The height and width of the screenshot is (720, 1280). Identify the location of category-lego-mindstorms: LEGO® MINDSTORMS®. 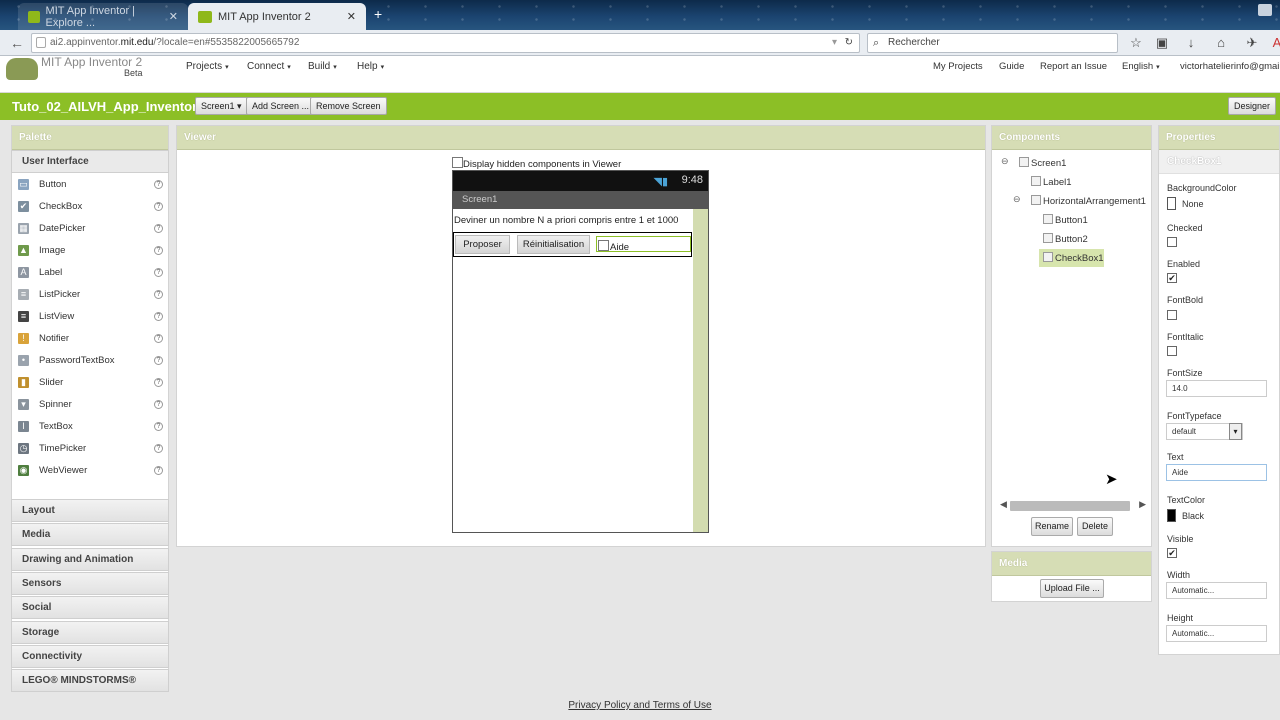
(90, 680).